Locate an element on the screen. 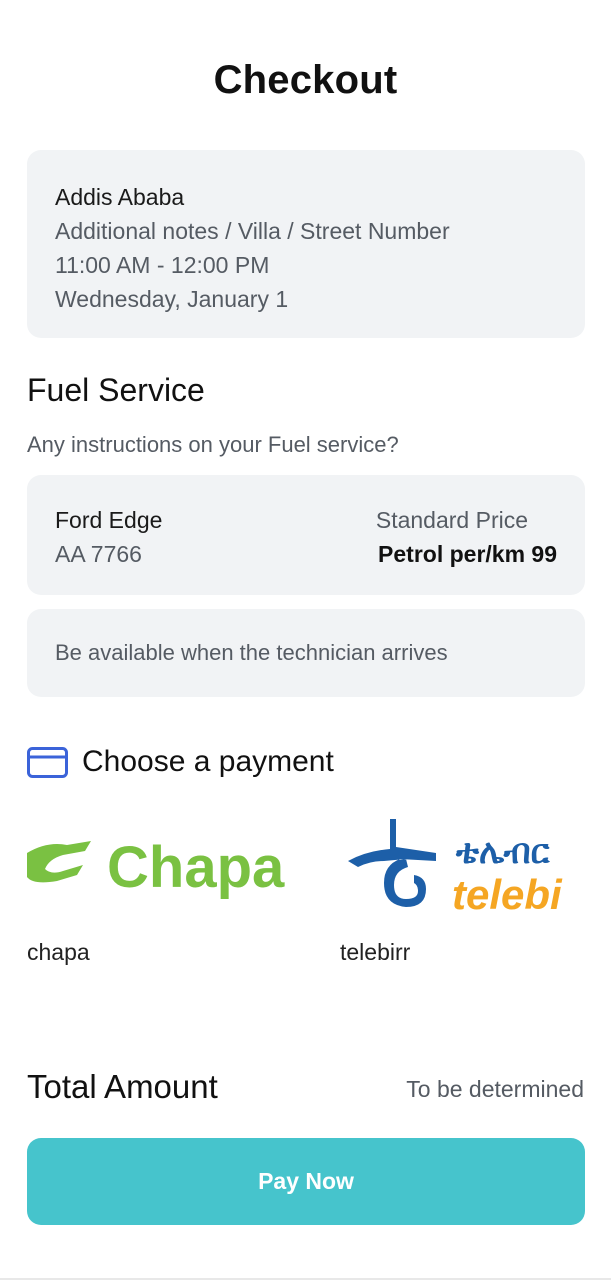 This screenshot has height=1280, width=611. chapa-logo: Chapa is located at coordinates (163, 867).